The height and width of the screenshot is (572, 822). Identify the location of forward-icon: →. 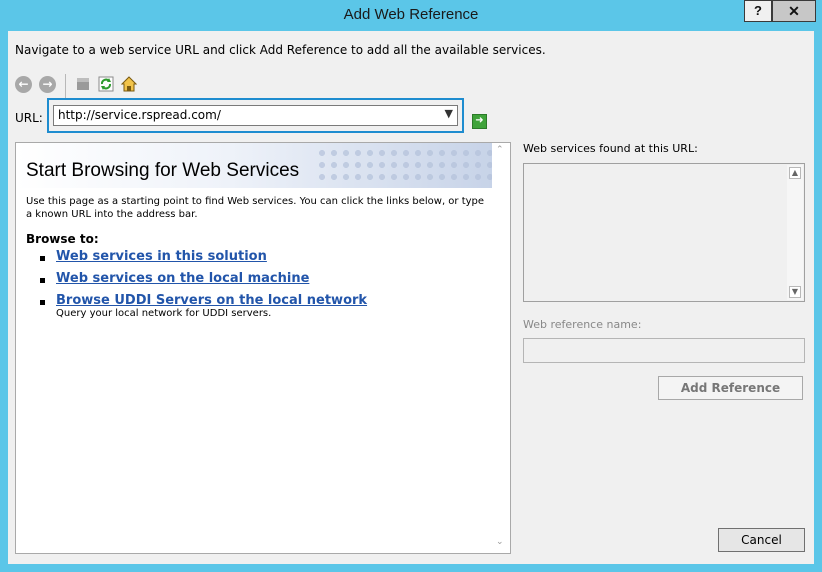
(47, 84).